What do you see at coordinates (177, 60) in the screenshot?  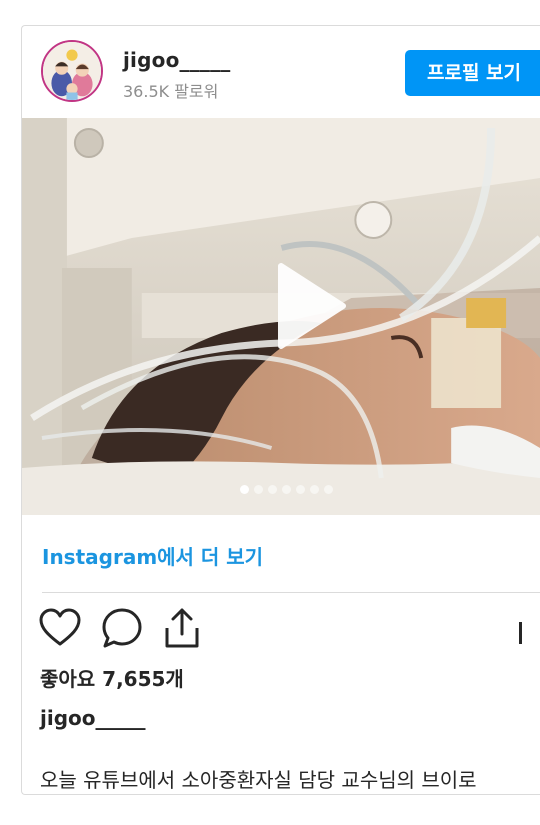 I see `header-username: jigoo_____` at bounding box center [177, 60].